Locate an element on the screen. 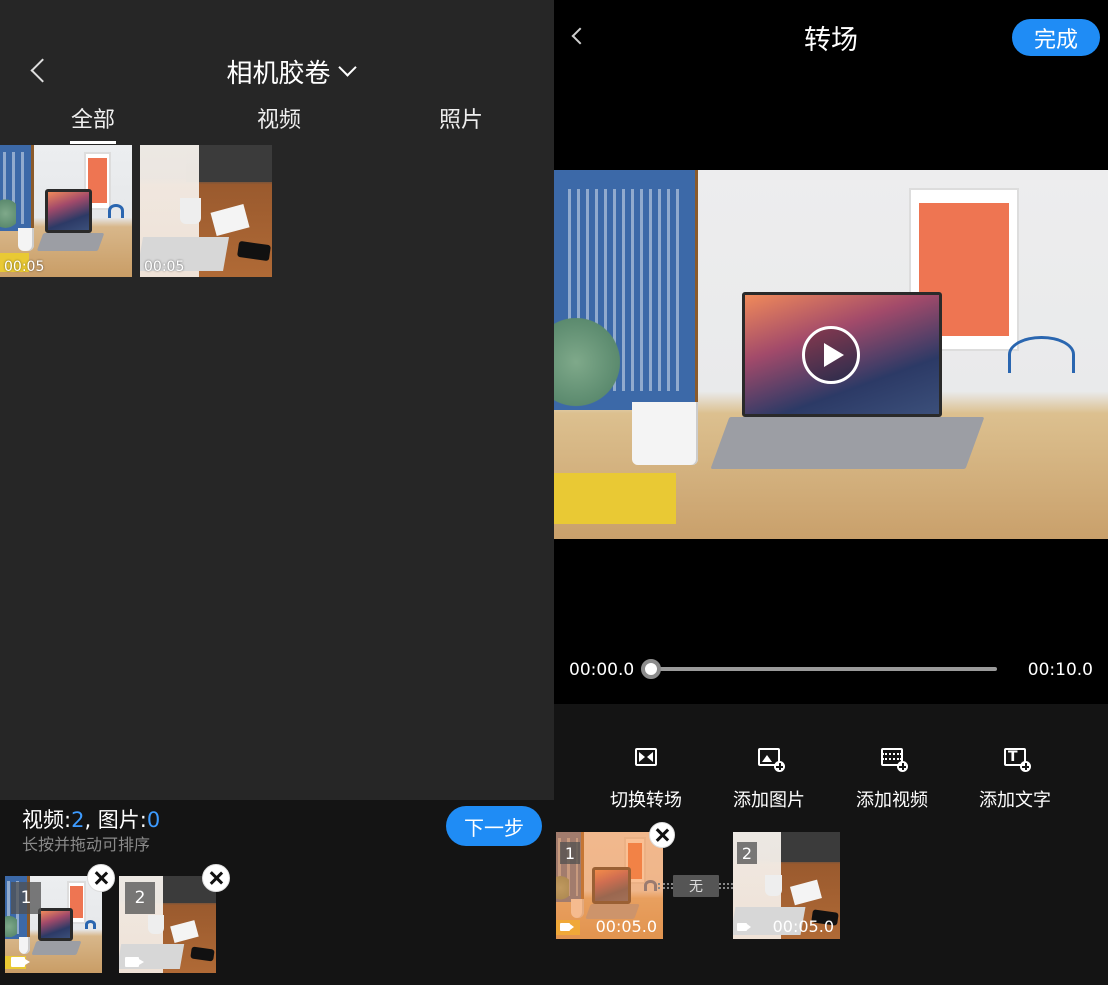  chevron-down-icon is located at coordinates (347, 67).